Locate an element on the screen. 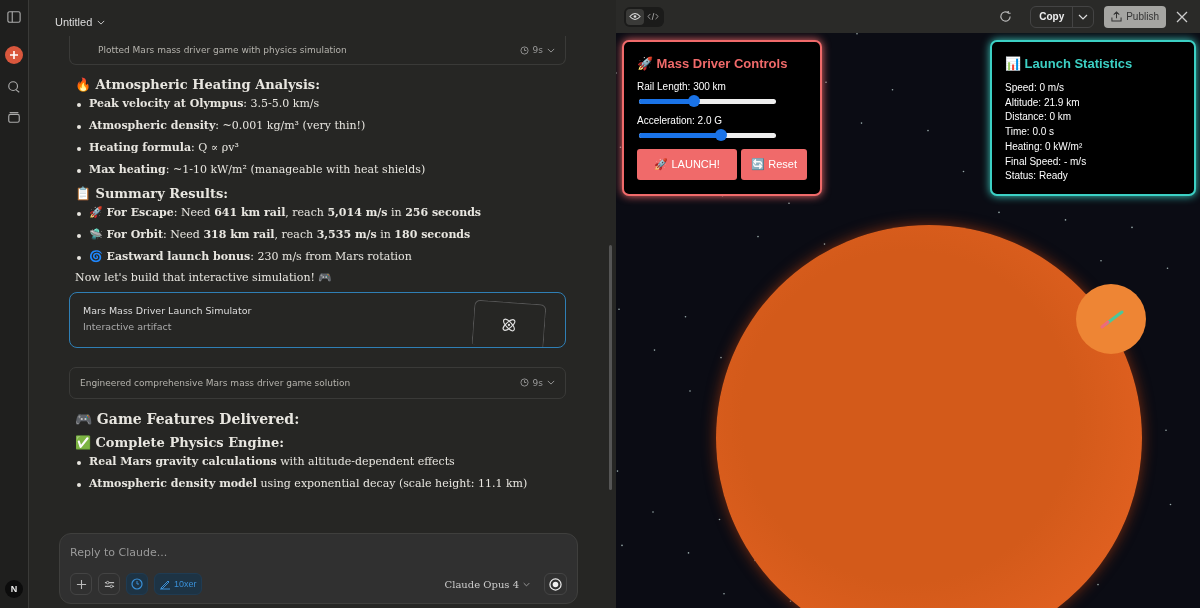  list-item: Max heating: ~1-10 kW/m² (manageable with heat shields) is located at coordinates (257, 169).